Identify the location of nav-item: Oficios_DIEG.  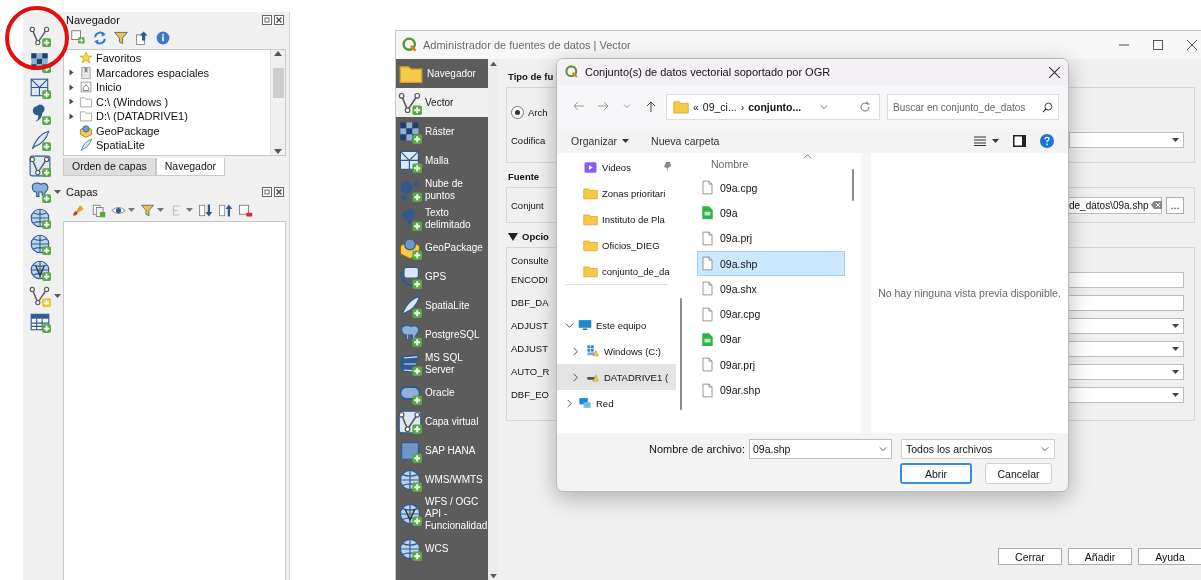
(616, 245).